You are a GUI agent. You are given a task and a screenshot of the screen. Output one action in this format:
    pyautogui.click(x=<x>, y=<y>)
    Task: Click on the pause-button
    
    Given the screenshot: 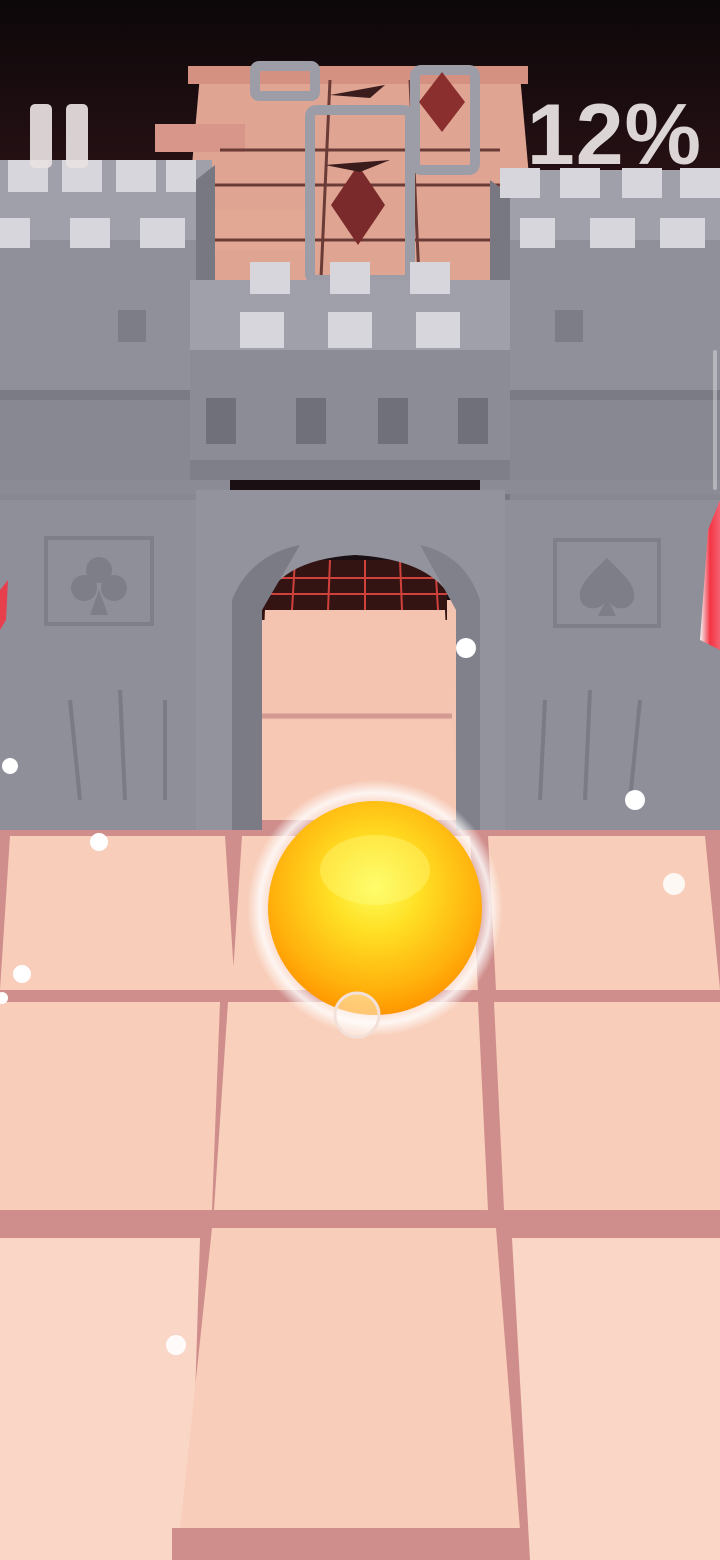 What is the action you would take?
    pyautogui.click(x=60, y=136)
    